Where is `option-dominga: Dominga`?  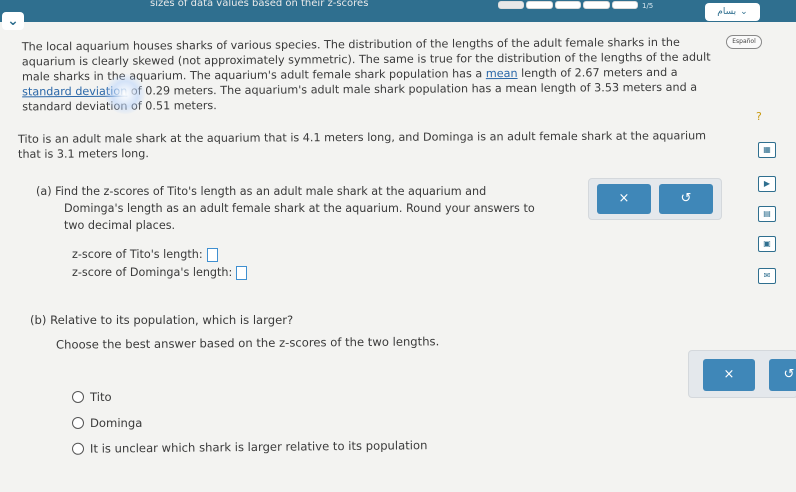 option-dominga: Dominga is located at coordinates (107, 423).